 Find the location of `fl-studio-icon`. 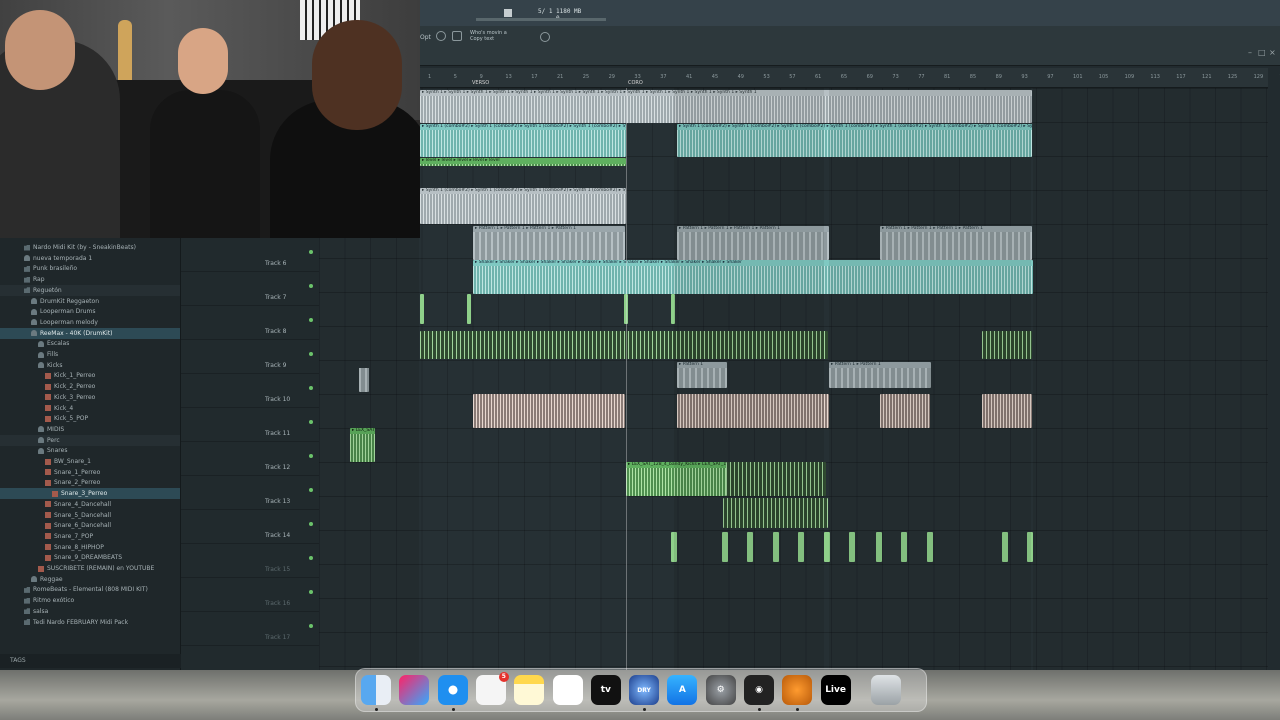

fl-studio-icon is located at coordinates (797, 690).